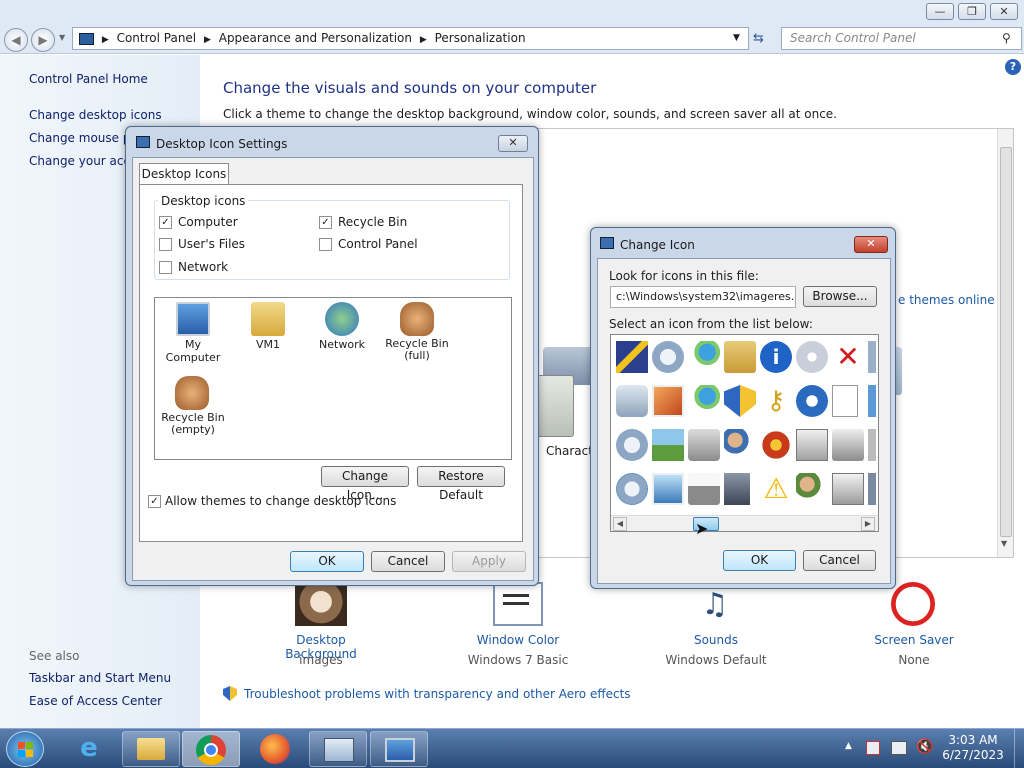 The height and width of the screenshot is (768, 1024). I want to click on change-mouse-pointers-link: Change mouse po, so click(83, 138).